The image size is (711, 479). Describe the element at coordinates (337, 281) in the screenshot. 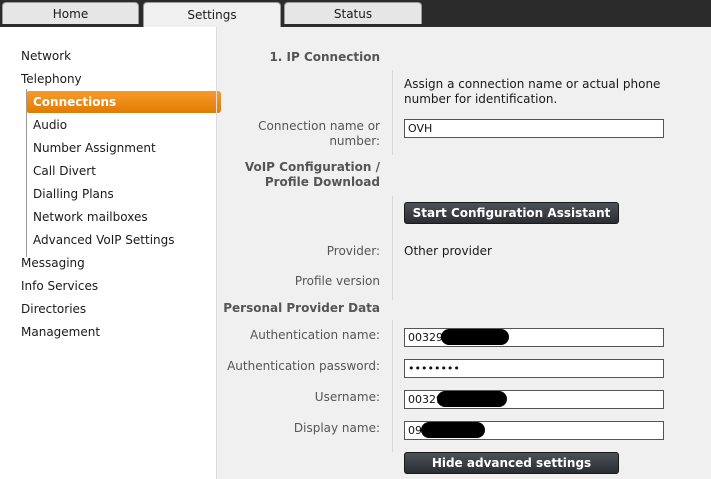

I see `profile-version-label: Profile version` at that location.